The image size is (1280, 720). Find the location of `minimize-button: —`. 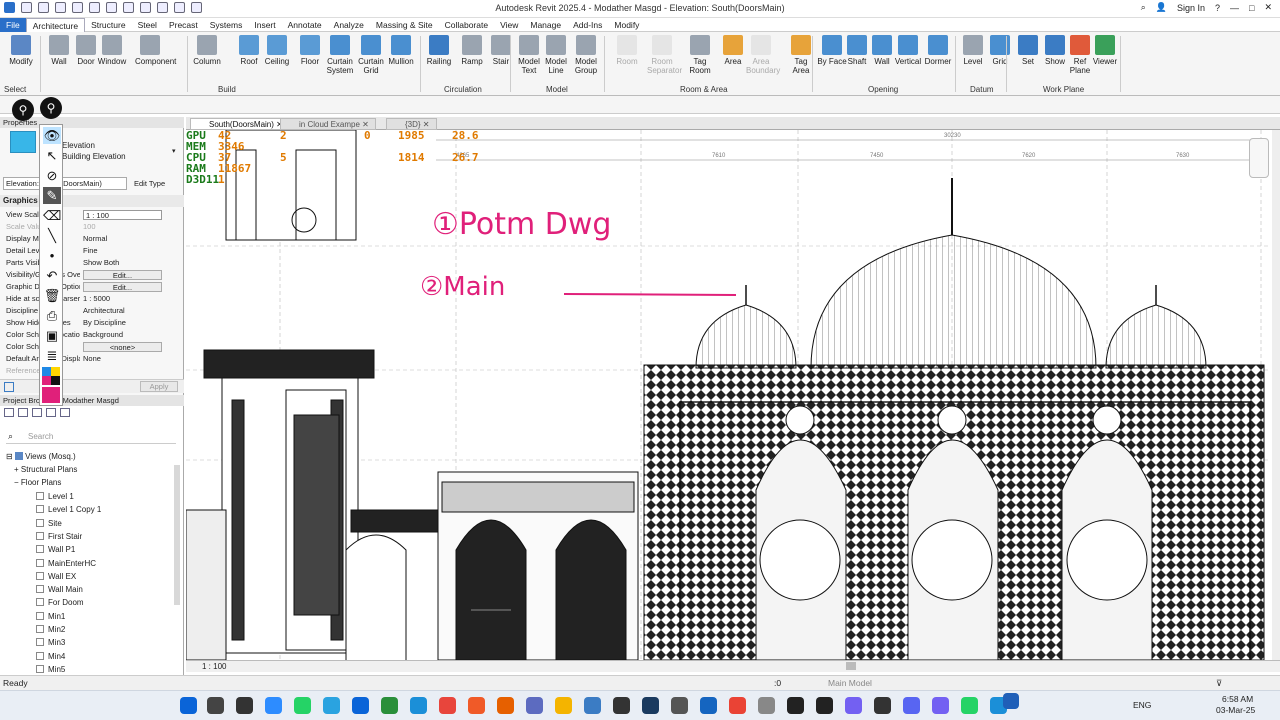

minimize-button: — is located at coordinates (1234, 8).